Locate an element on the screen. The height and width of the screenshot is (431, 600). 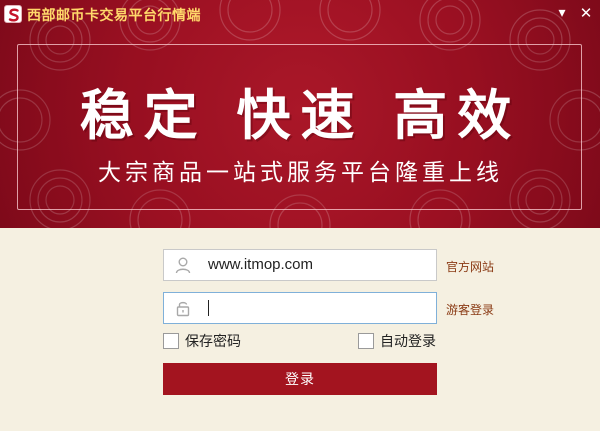
auto-login-checkbox is located at coordinates (366, 341).